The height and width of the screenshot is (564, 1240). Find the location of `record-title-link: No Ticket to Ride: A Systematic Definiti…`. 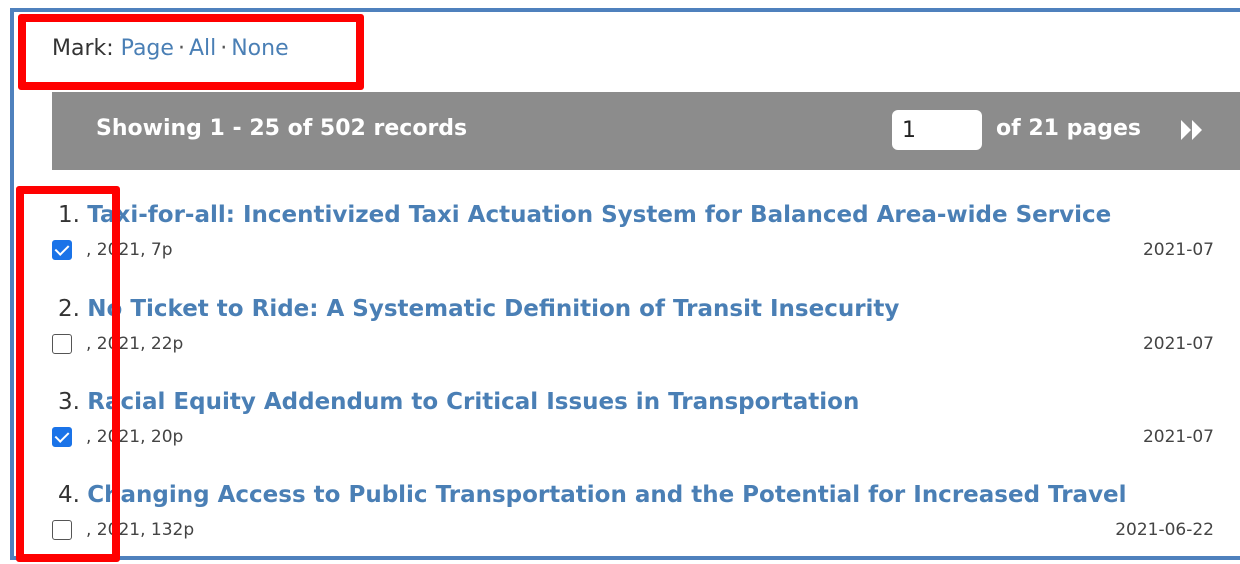

record-title-link: No Ticket to Ride: A Systematic Definiti… is located at coordinates (493, 309).